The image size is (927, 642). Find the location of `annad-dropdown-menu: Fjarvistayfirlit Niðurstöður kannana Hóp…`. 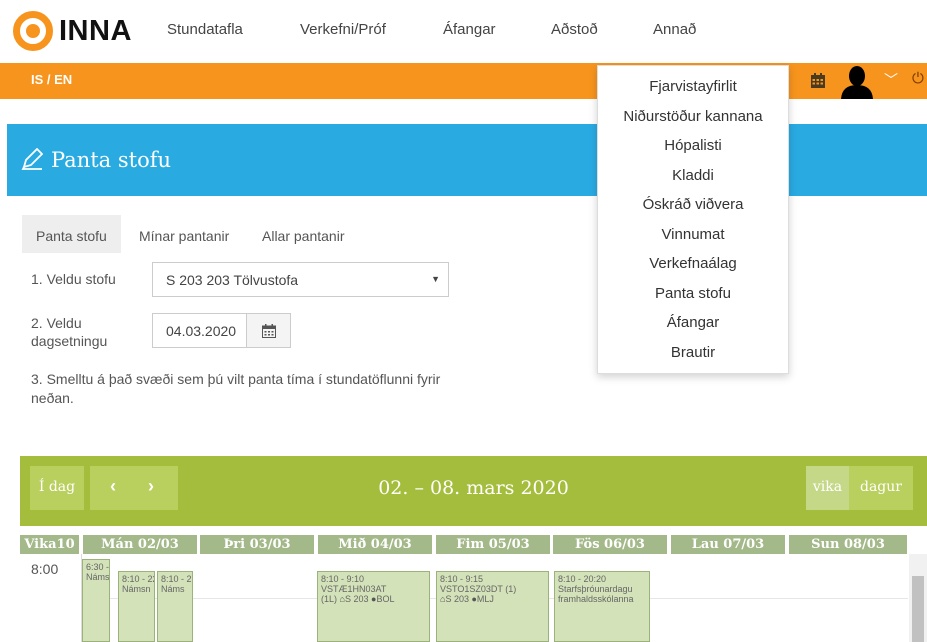

annad-dropdown-menu: Fjarvistayfirlit Niðurstöður kannana Hóp… is located at coordinates (693, 219).